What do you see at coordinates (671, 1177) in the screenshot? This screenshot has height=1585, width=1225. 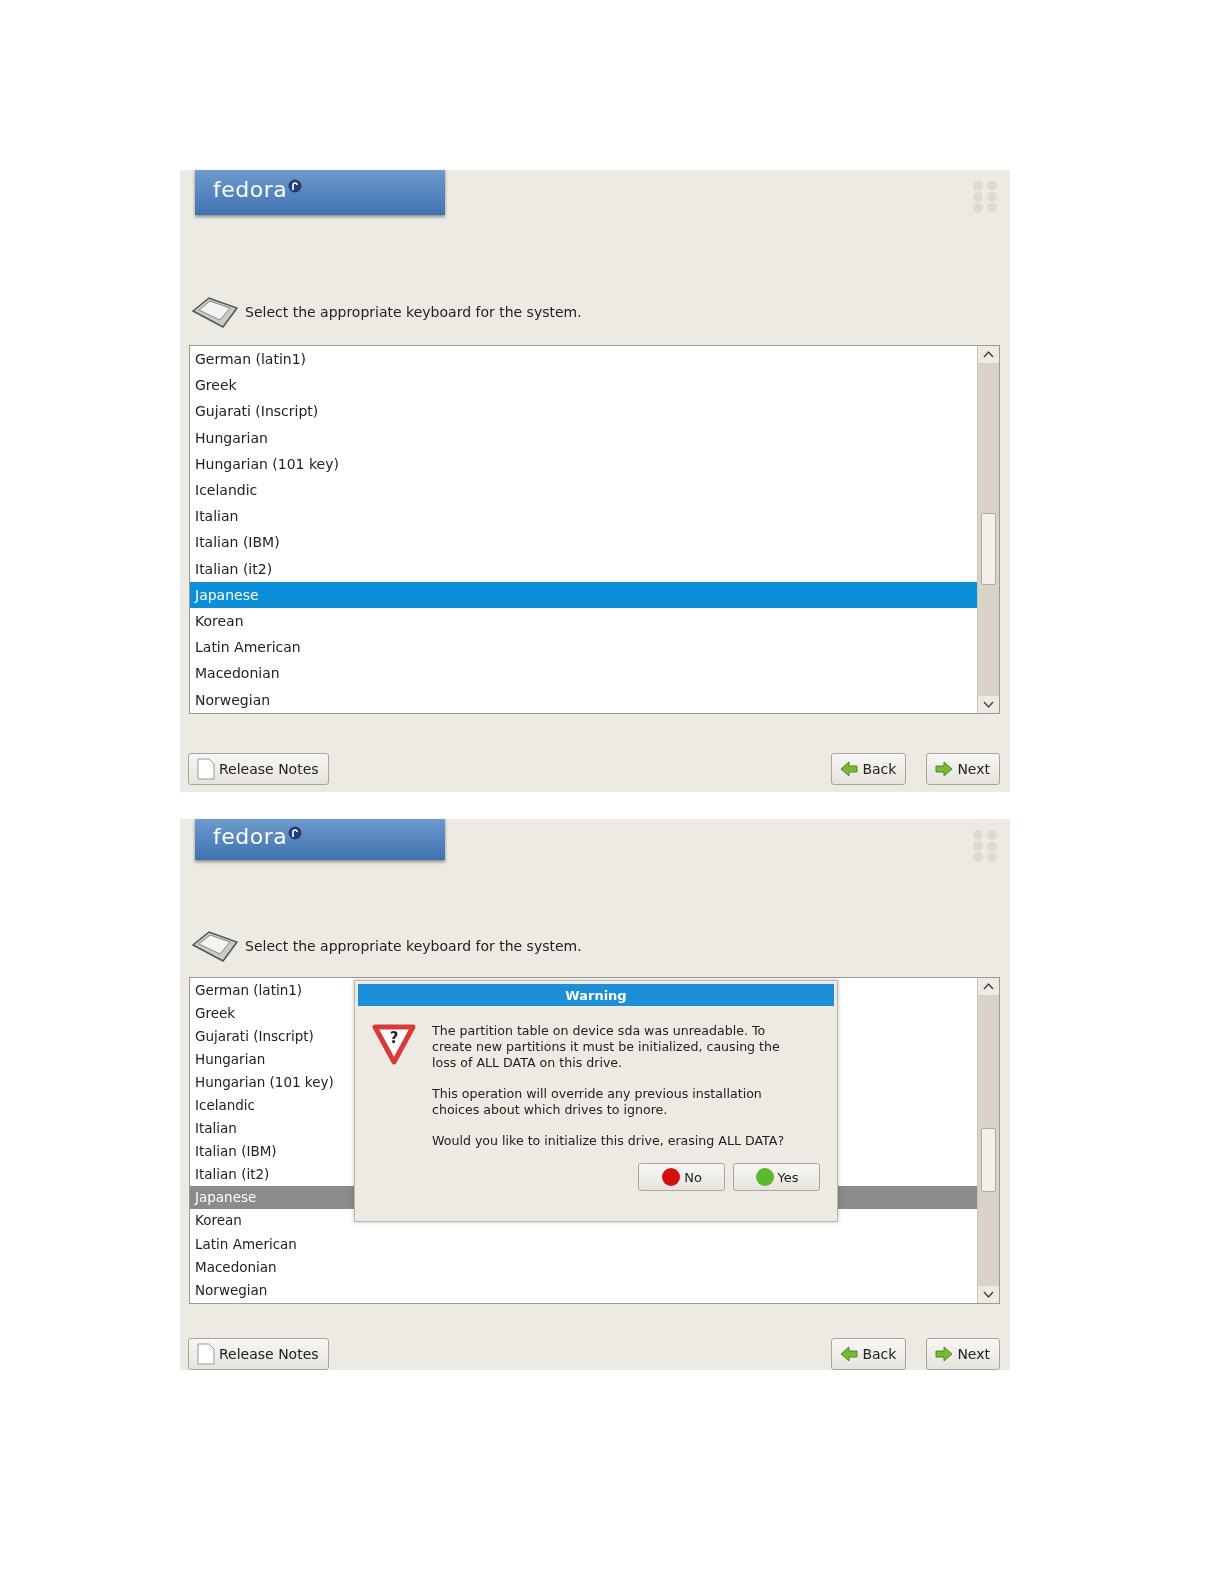 I see `stop-circle-icon` at bounding box center [671, 1177].